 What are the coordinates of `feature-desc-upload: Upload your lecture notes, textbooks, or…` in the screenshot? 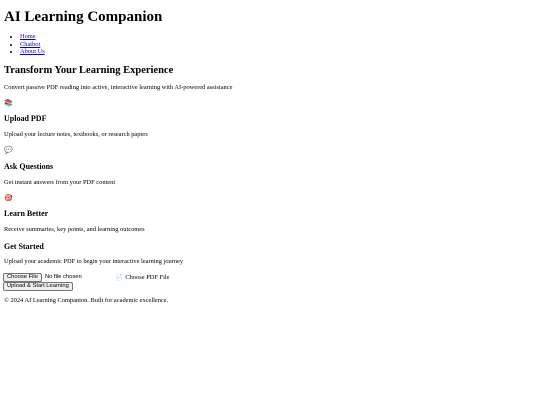 It's located at (76, 134).